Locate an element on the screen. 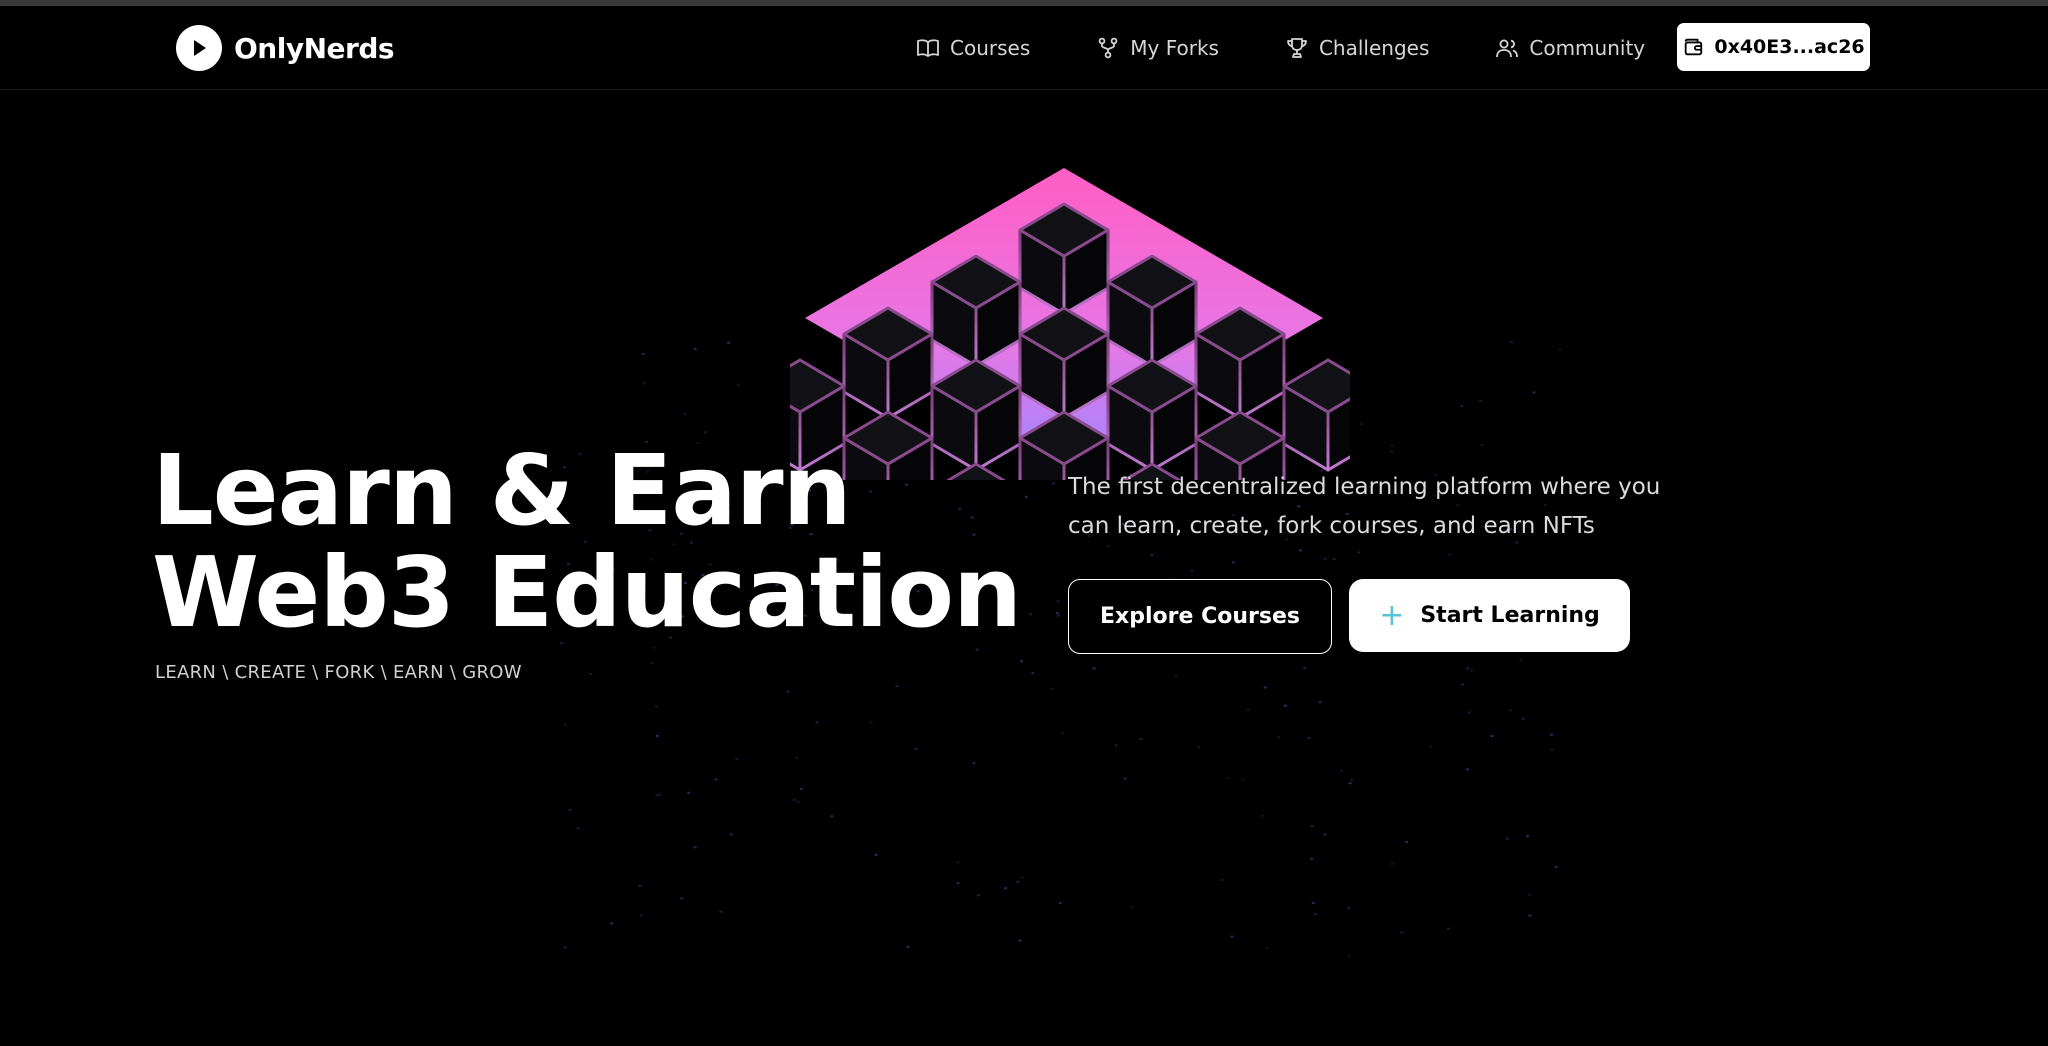  wallet-icon is located at coordinates (1694, 47).